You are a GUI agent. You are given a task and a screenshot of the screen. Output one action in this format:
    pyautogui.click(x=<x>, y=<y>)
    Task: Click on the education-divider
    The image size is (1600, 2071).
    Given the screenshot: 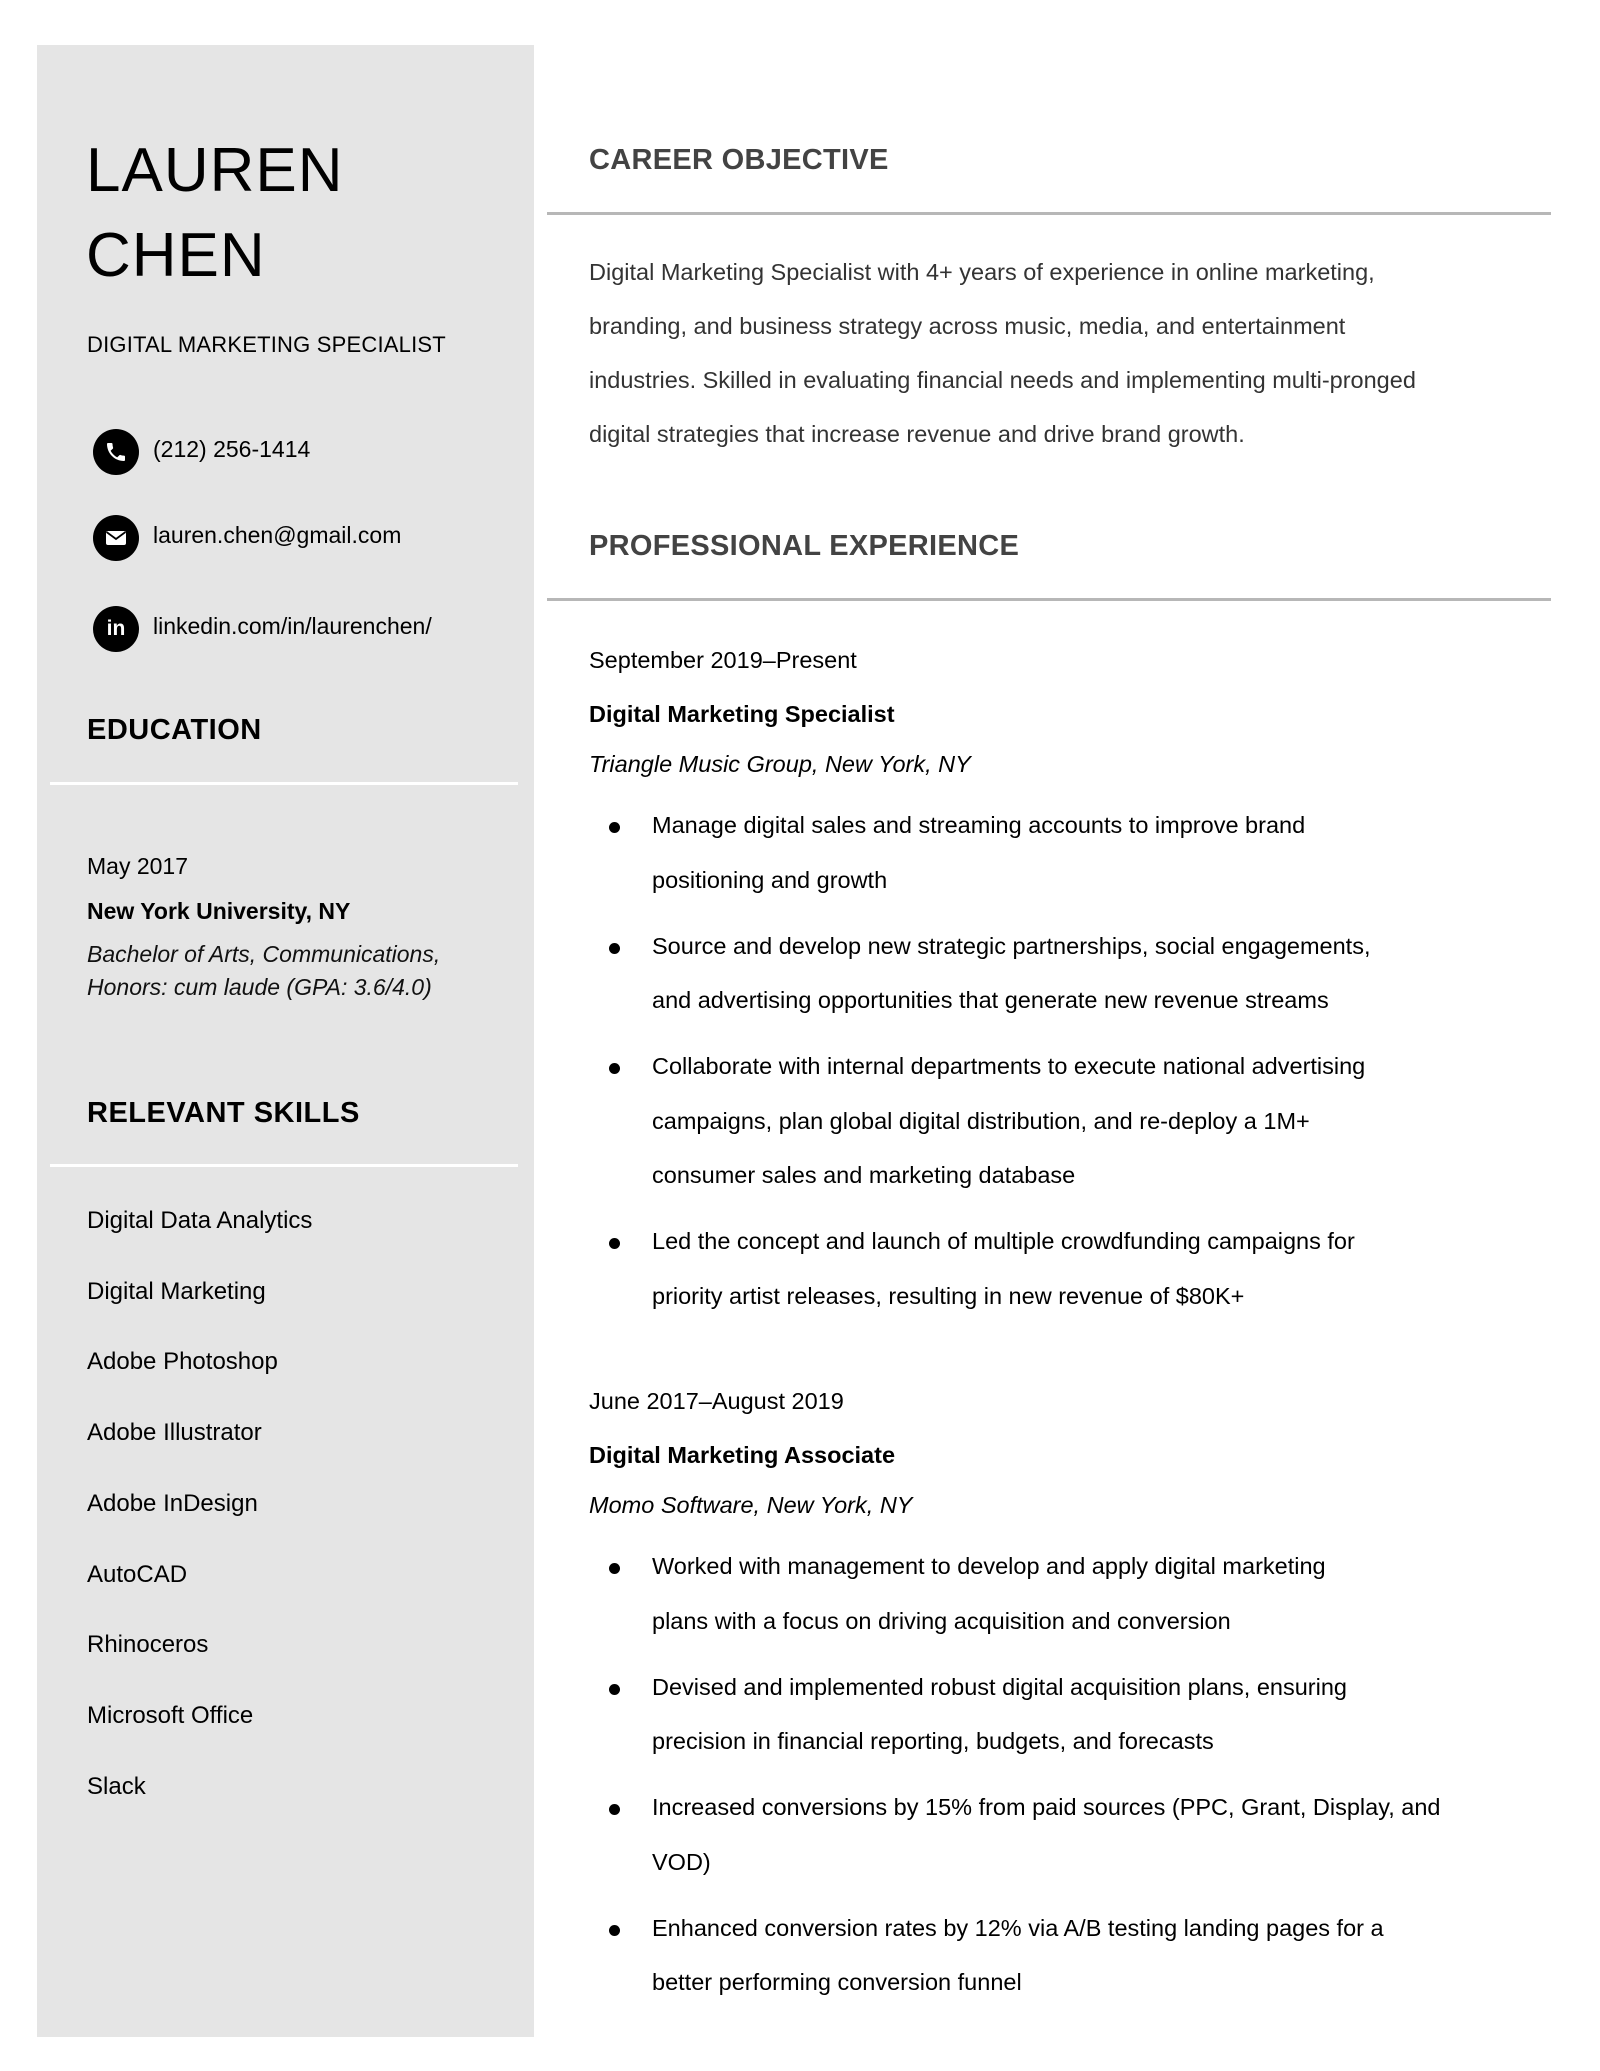 What is the action you would take?
    pyautogui.click(x=284, y=783)
    